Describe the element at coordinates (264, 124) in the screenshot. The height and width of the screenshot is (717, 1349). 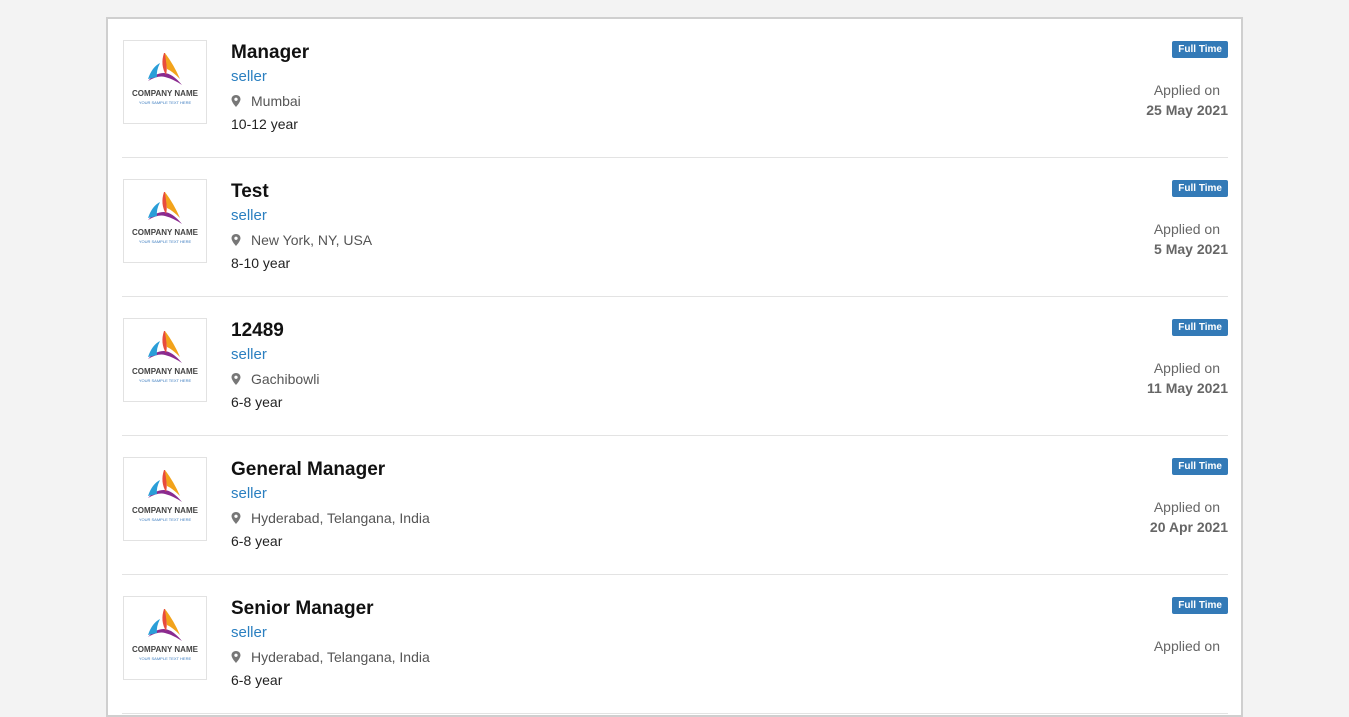
I see `experience-text: 10-12 year` at that location.